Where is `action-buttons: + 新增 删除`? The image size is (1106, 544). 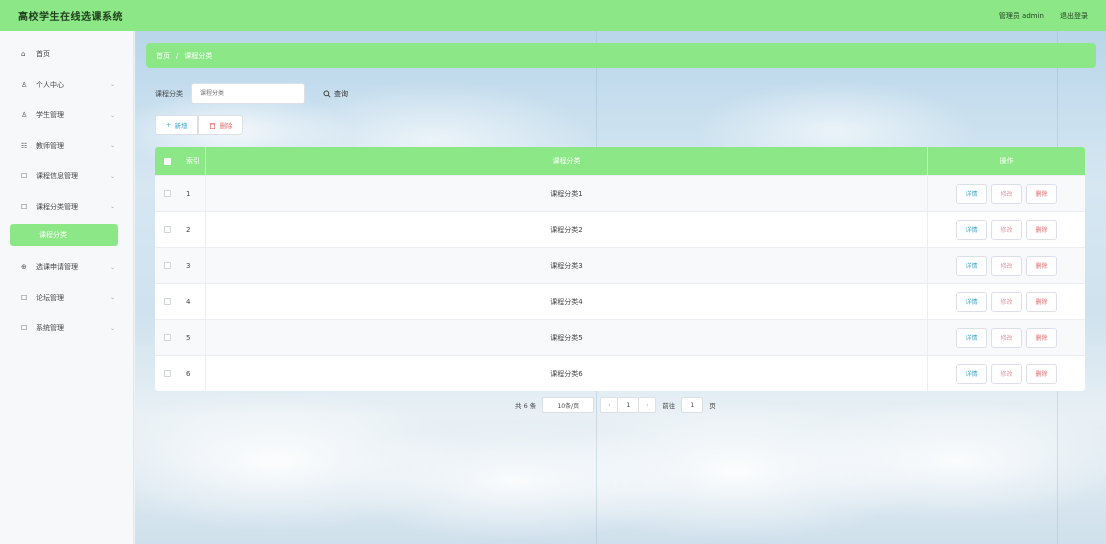 action-buttons: + 新增 删除 is located at coordinates (199, 125).